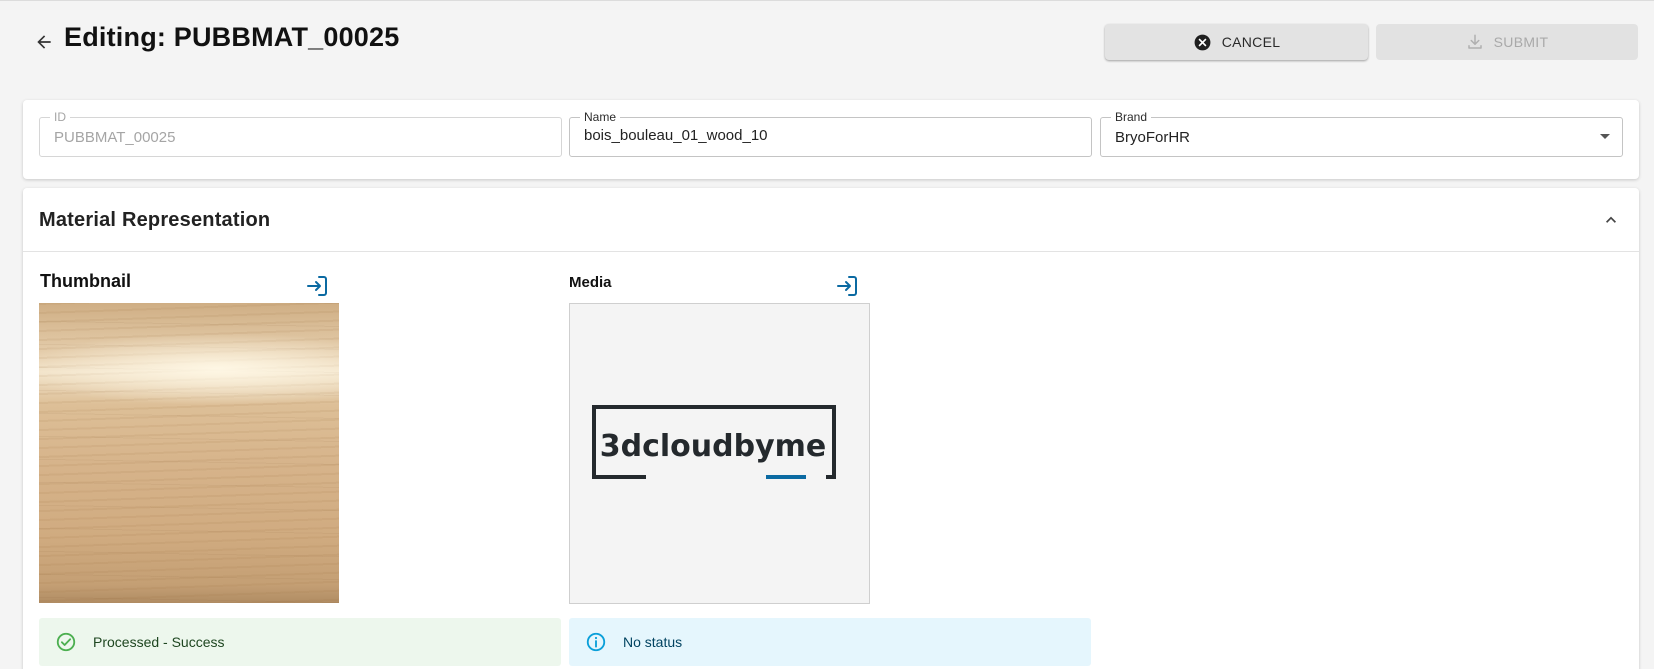  Describe the element at coordinates (300, 133) in the screenshot. I see `id-field: ID PUBBMAT_00025` at that location.